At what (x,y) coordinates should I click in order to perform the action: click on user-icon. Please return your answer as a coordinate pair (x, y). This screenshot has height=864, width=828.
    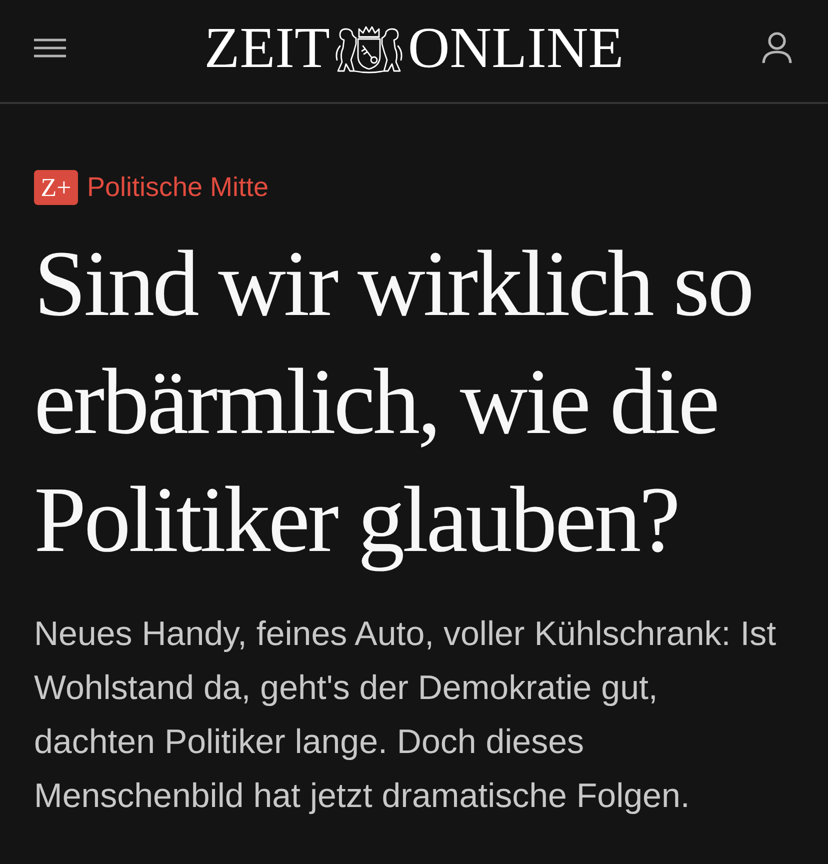
    Looking at the image, I should click on (777, 48).